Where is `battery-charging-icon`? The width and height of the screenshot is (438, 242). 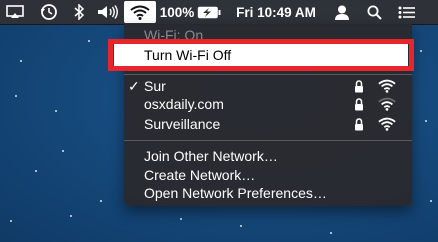
battery-charging-icon is located at coordinates (209, 12).